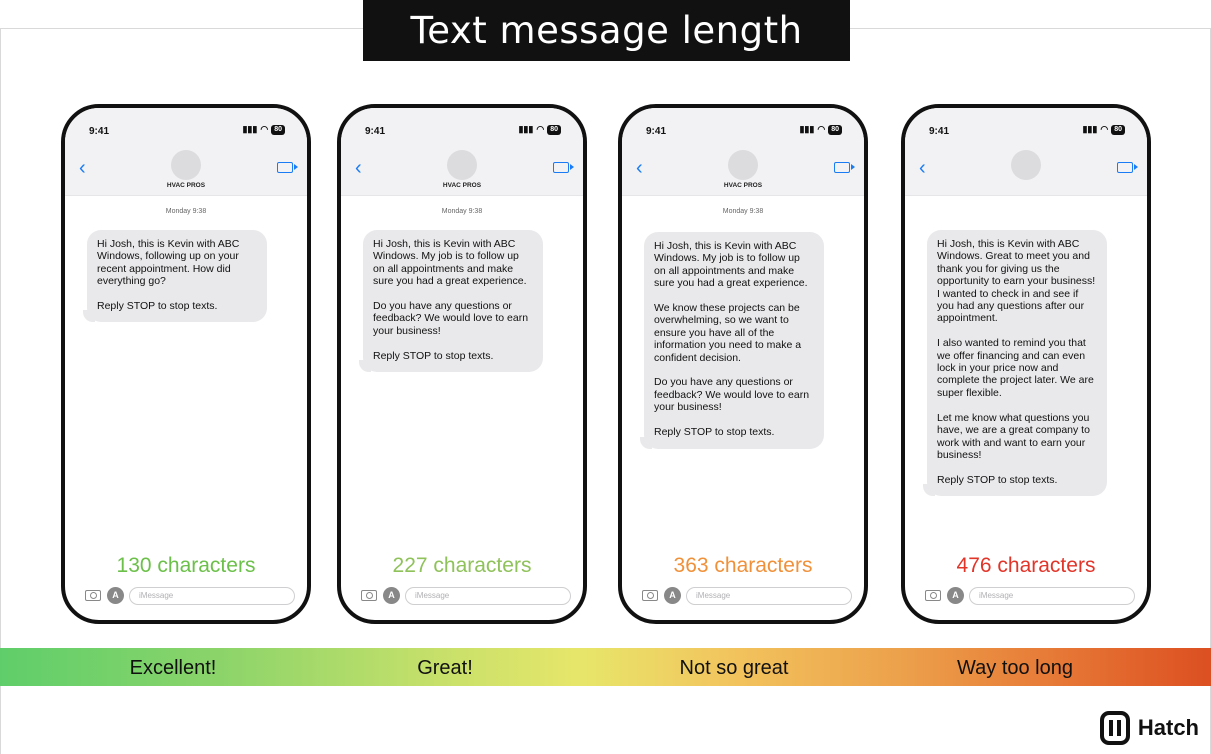  I want to click on hatch-logo-icon, so click(1114, 728).